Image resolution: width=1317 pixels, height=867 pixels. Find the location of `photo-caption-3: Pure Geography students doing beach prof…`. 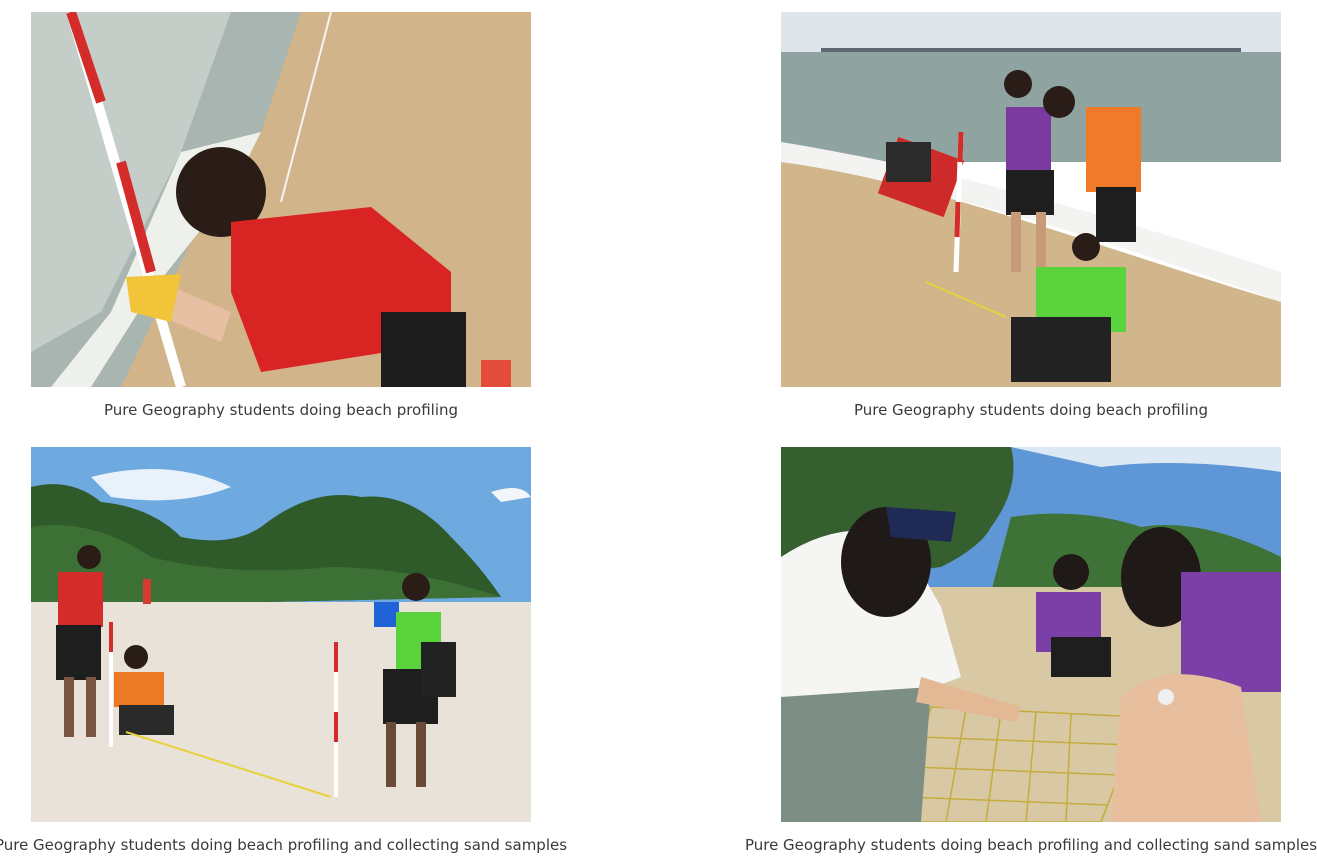

photo-caption-3: Pure Geography students doing beach prof… is located at coordinates (284, 845).